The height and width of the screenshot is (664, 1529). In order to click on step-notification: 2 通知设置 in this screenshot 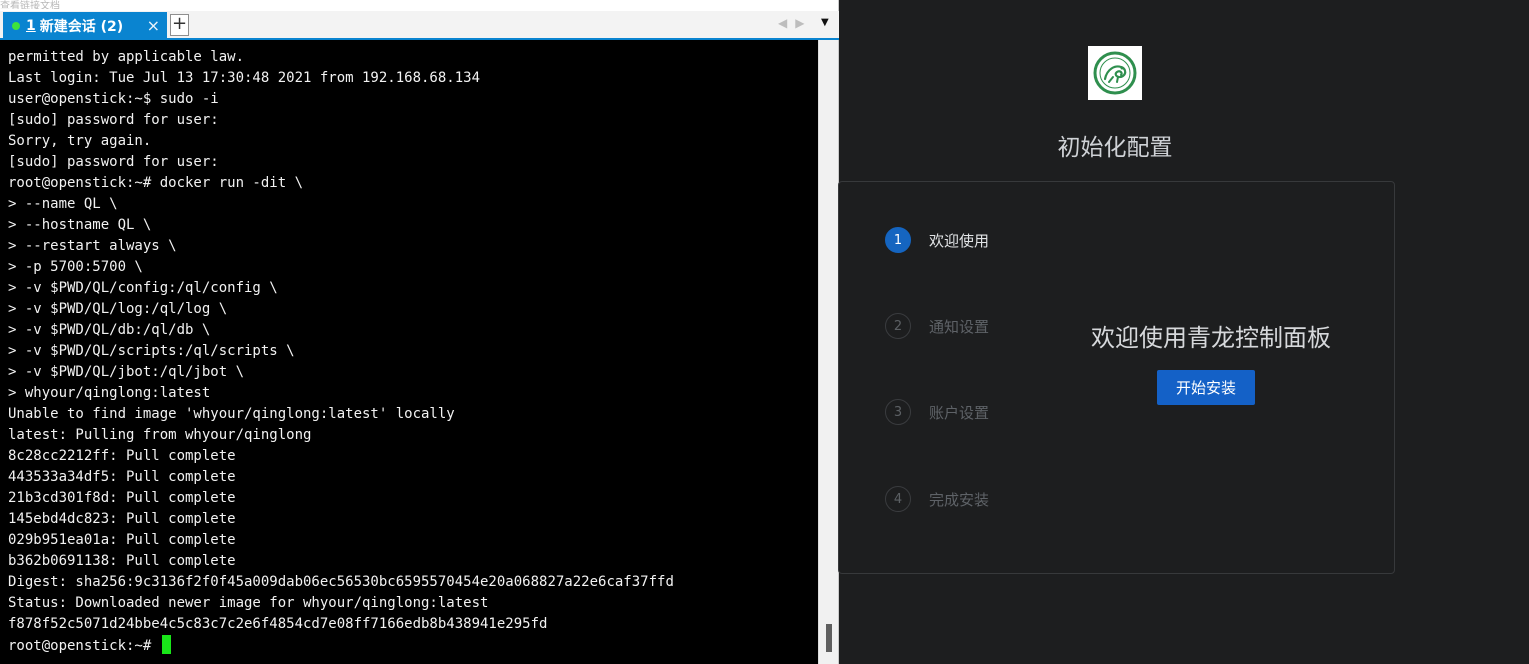, I will do `click(937, 326)`.